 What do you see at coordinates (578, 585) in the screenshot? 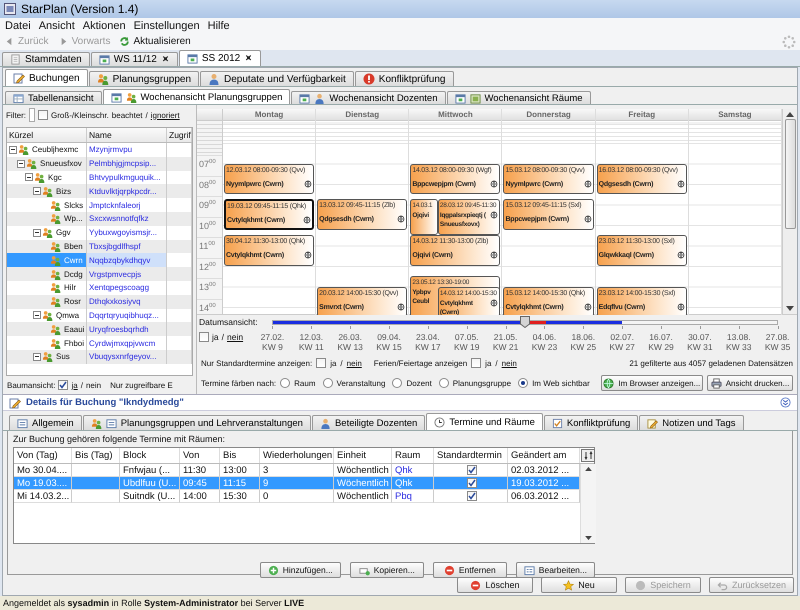
I see `new-button: Neu` at bounding box center [578, 585].